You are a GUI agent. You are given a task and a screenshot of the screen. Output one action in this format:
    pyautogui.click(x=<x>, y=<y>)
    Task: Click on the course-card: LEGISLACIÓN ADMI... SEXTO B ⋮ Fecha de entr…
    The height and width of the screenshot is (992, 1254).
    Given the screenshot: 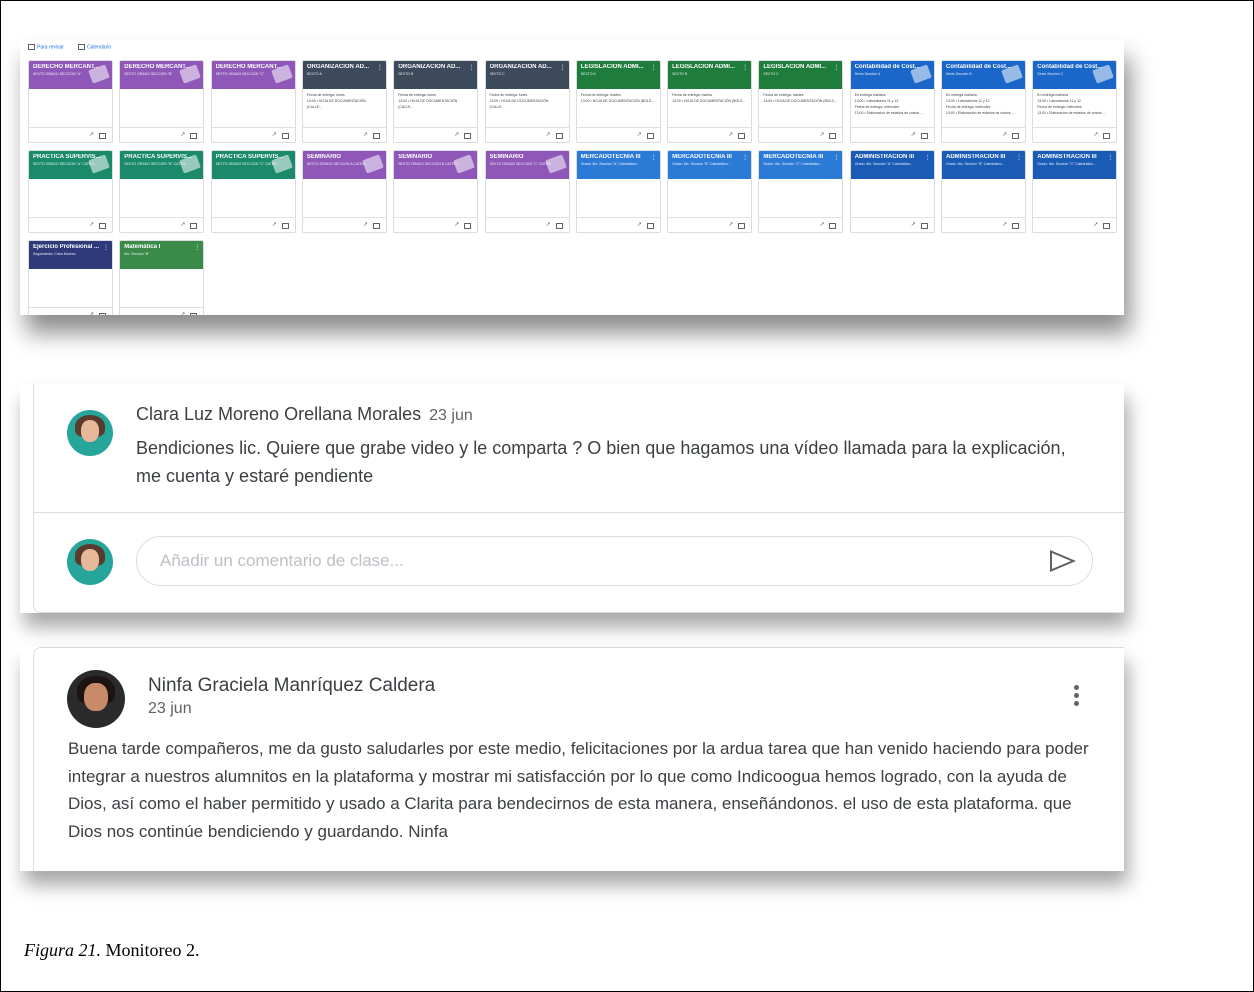 What is the action you would take?
    pyautogui.click(x=710, y=101)
    